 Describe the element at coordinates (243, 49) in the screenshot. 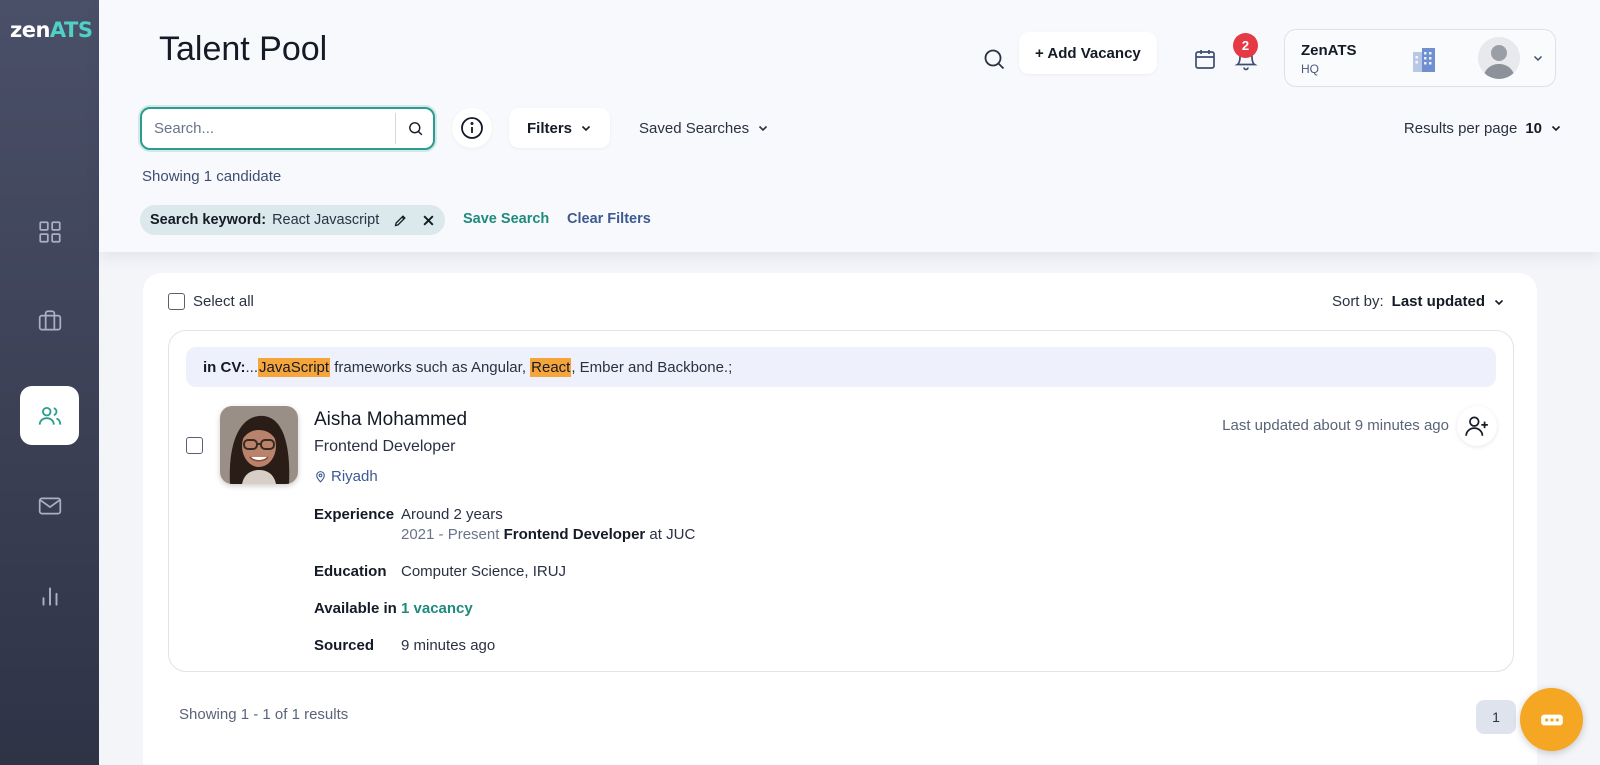

I see `page-title: Talent Pool` at that location.